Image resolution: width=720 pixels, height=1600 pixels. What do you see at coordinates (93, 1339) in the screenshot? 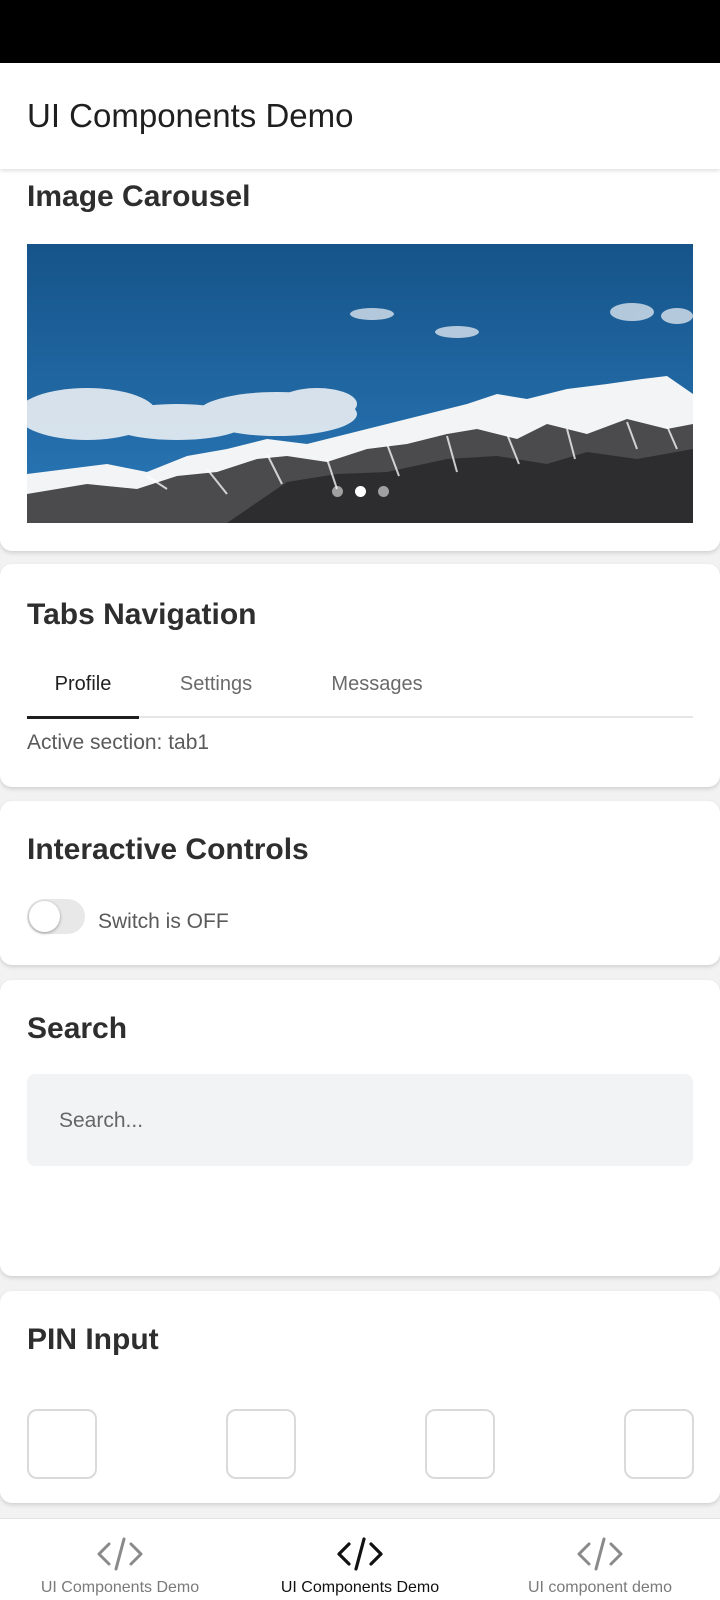
I see `pin-title: PIN Input` at bounding box center [93, 1339].